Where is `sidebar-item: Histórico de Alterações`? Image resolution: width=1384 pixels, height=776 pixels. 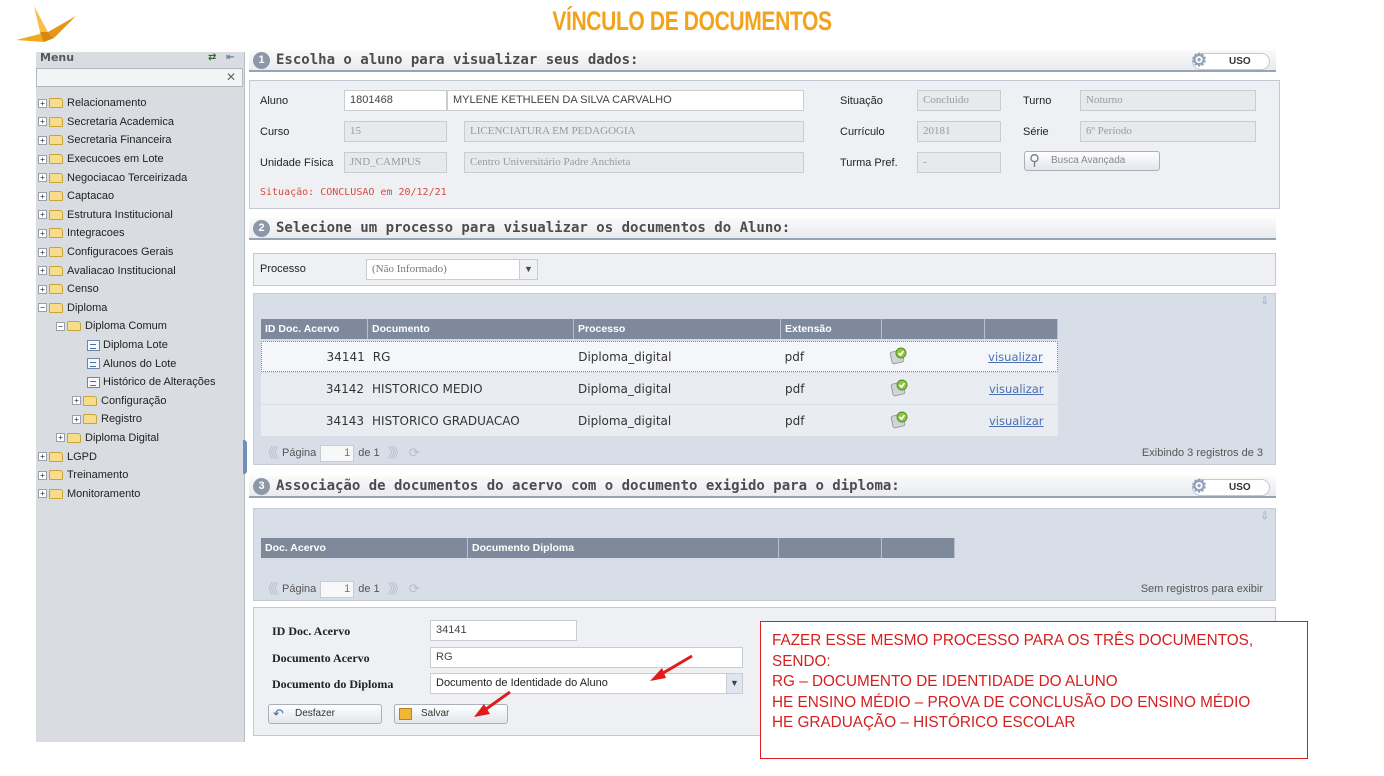
sidebar-item: Histórico de Alterações is located at coordinates (140, 382).